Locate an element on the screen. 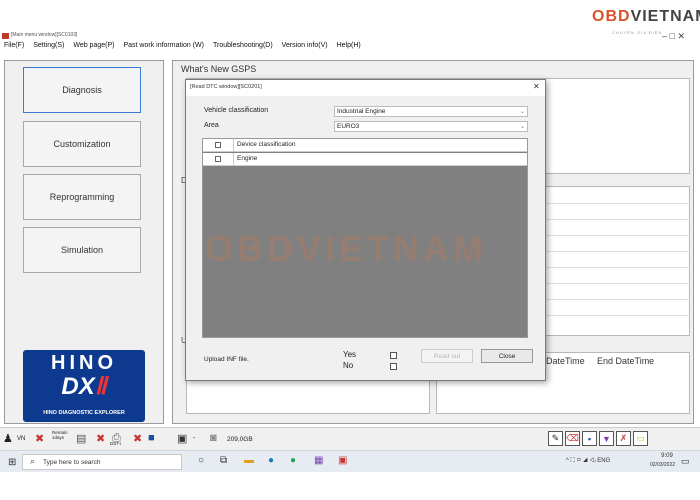 The image size is (700, 500). dialog-title: [Read DTC window][SC0201] is located at coordinates (226, 87).